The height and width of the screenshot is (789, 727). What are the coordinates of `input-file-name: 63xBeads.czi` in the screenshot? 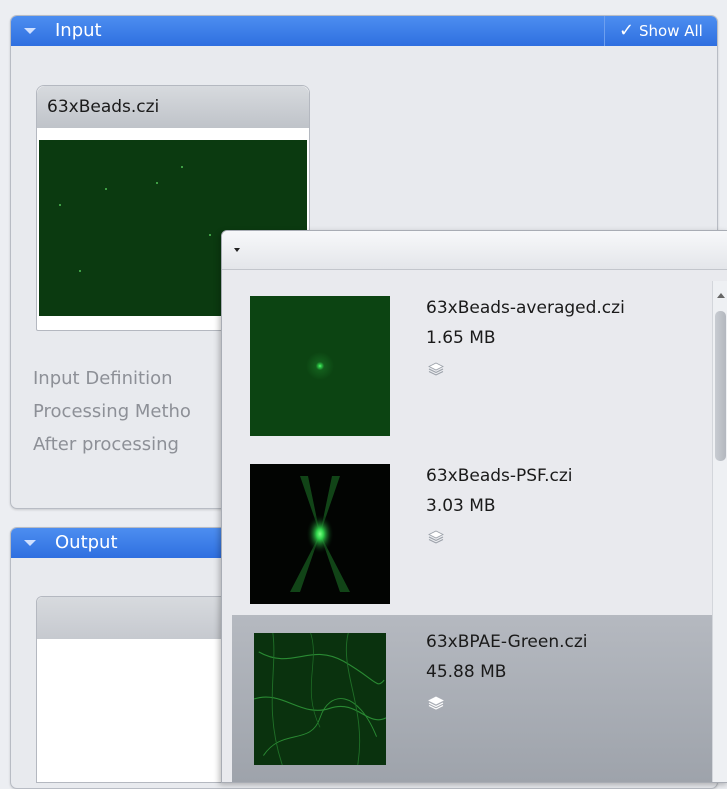 It's located at (103, 107).